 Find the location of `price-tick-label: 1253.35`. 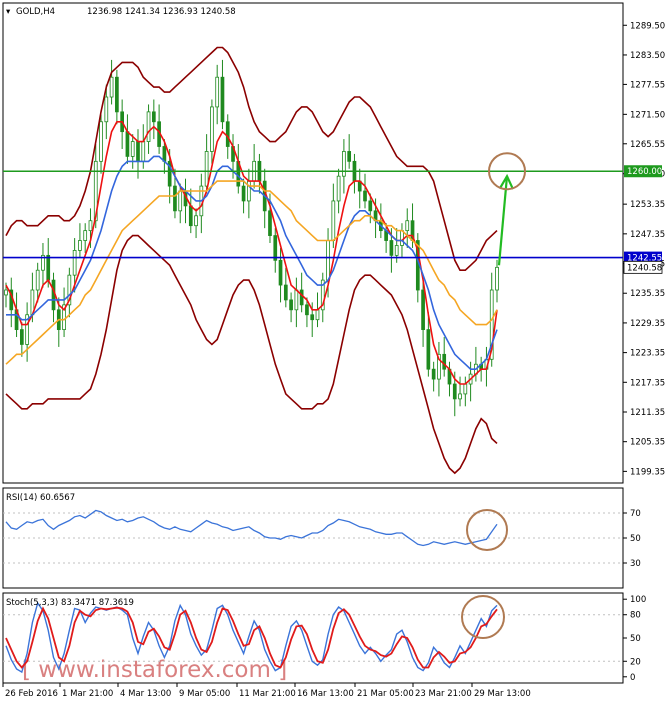

price-tick-label: 1253.35 is located at coordinates (647, 205).